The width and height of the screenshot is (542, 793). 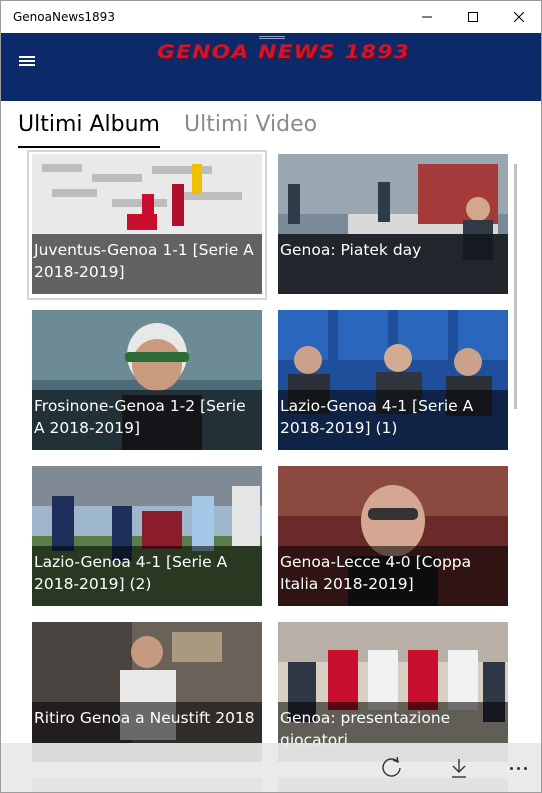 What do you see at coordinates (271, 767) in the screenshot?
I see `bottom-app-bar` at bounding box center [271, 767].